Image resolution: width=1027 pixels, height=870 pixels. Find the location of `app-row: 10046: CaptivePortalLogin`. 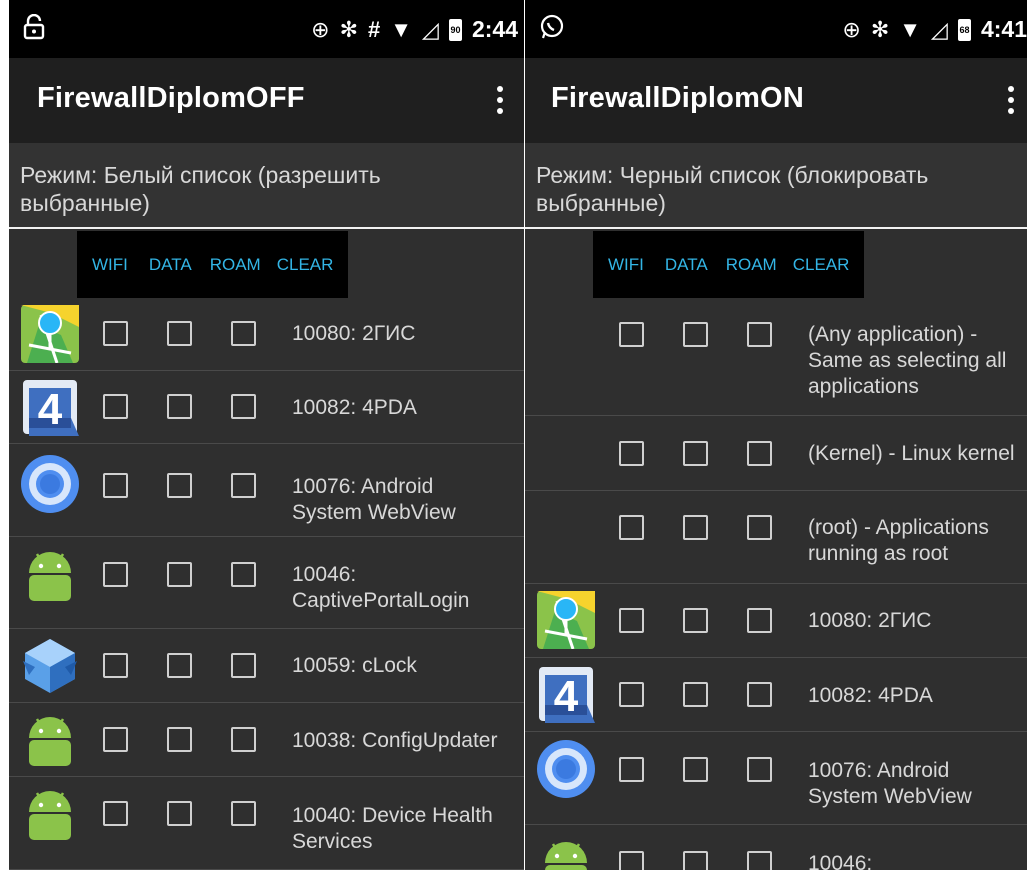

app-row: 10046: CaptivePortalLogin is located at coordinates (266, 583).